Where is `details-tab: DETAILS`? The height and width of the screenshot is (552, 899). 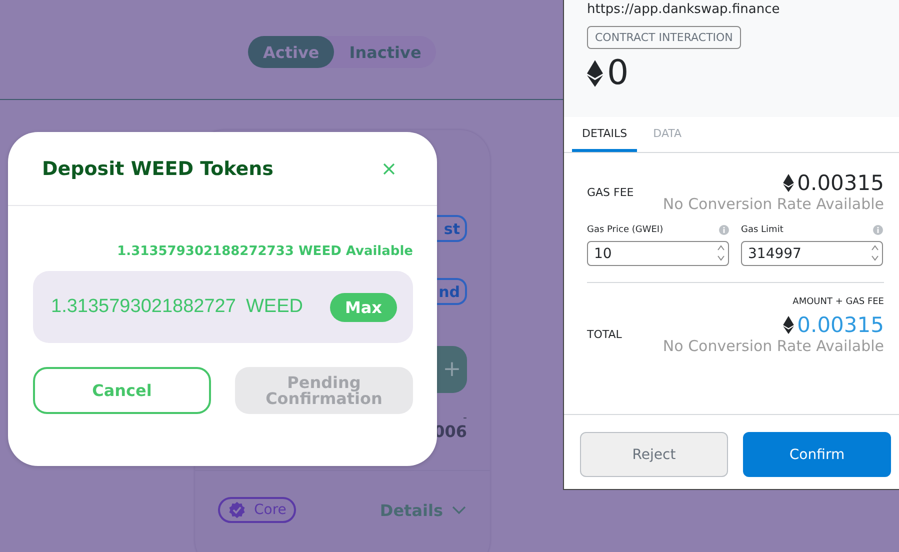
details-tab: DETAILS is located at coordinates (605, 134).